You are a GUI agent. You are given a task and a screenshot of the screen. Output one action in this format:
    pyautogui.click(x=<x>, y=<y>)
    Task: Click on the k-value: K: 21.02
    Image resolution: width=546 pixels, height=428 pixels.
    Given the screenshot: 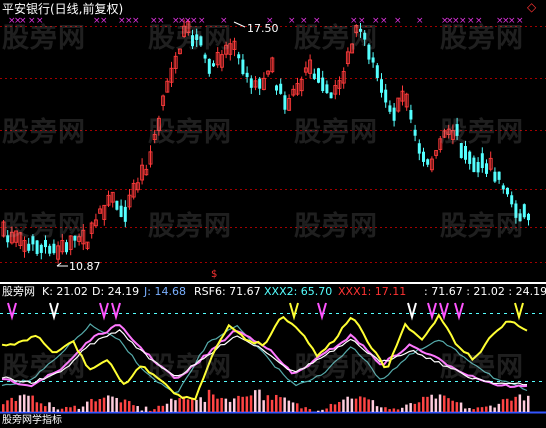 What is the action you would take?
    pyautogui.click(x=65, y=291)
    